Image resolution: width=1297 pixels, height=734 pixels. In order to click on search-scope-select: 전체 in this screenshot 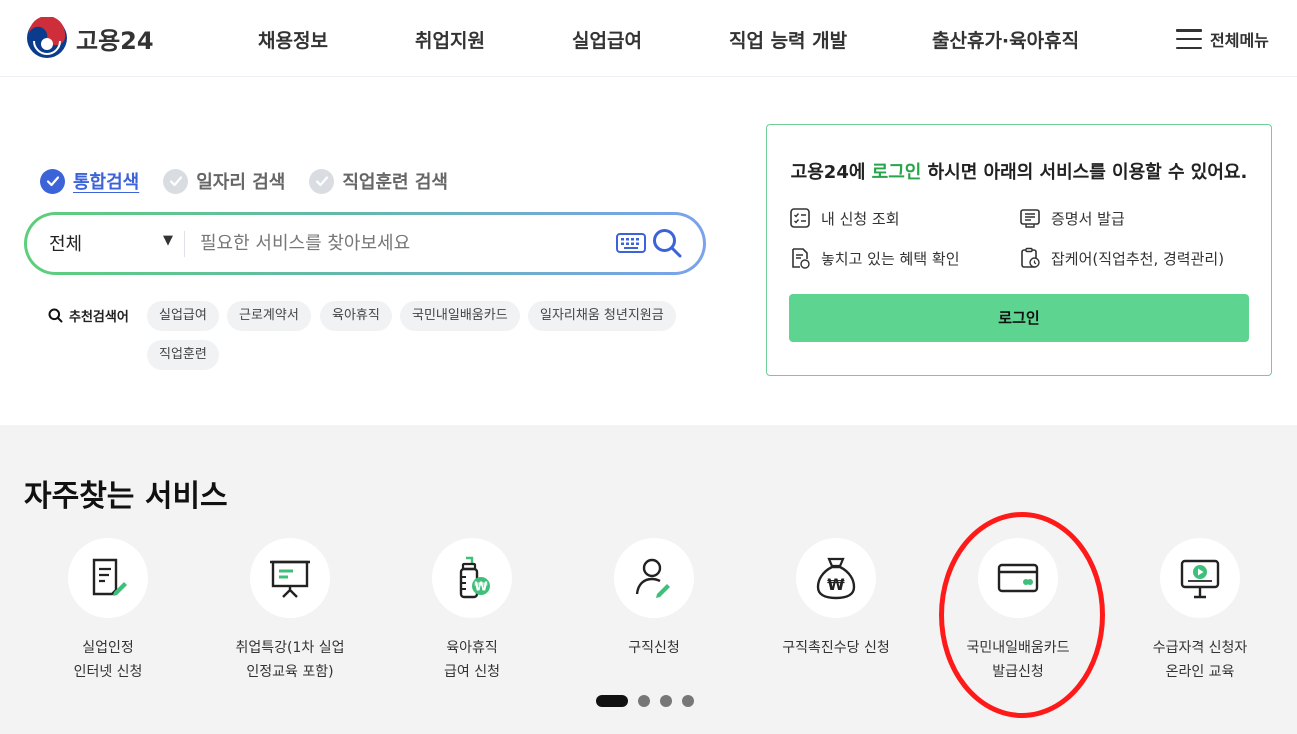, I will do `click(65, 243)`.